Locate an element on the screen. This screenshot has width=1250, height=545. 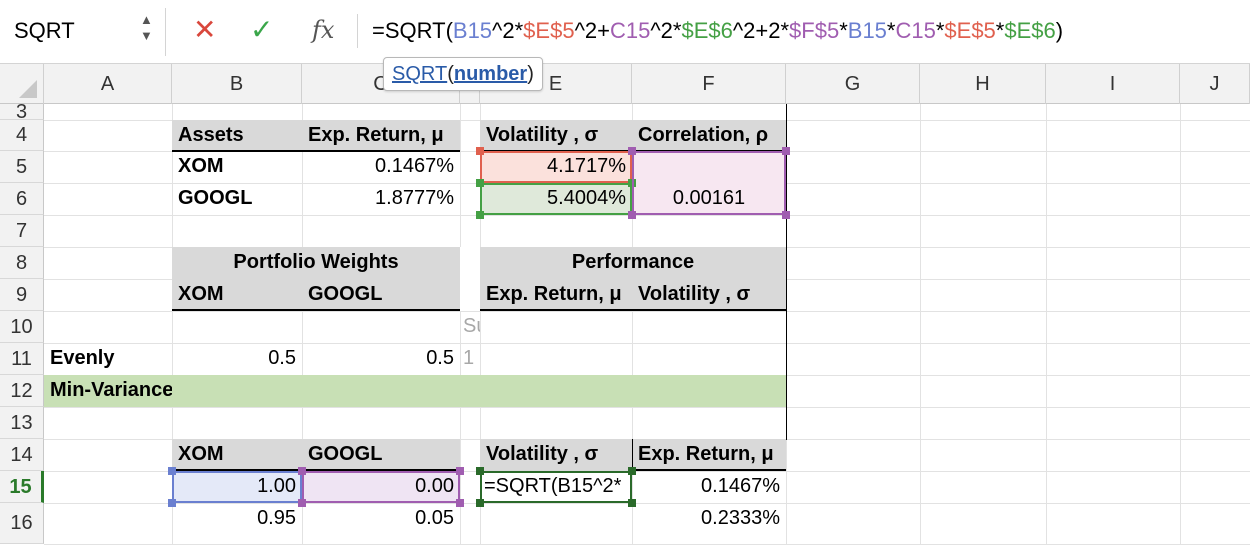
cell-a12: Min-Variance is located at coordinates (108, 391).